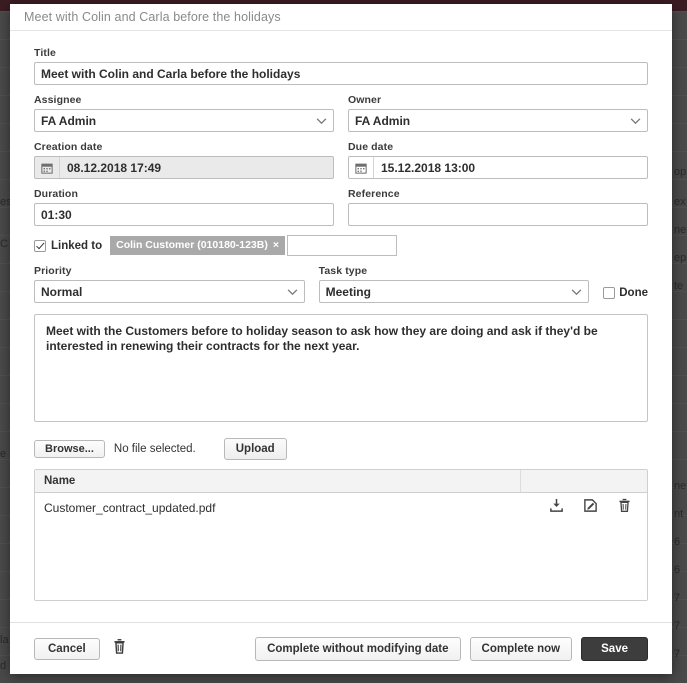  What do you see at coordinates (341, 73) in the screenshot?
I see `title-input` at bounding box center [341, 73].